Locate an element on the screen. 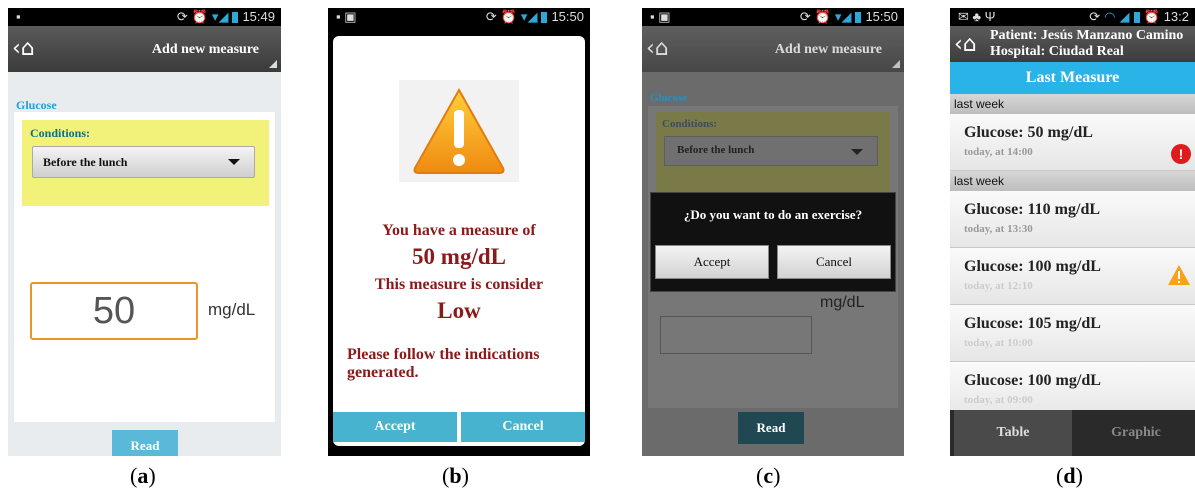  hospital-name: Hospital: Ciudad Real is located at coordinates (1057, 51).